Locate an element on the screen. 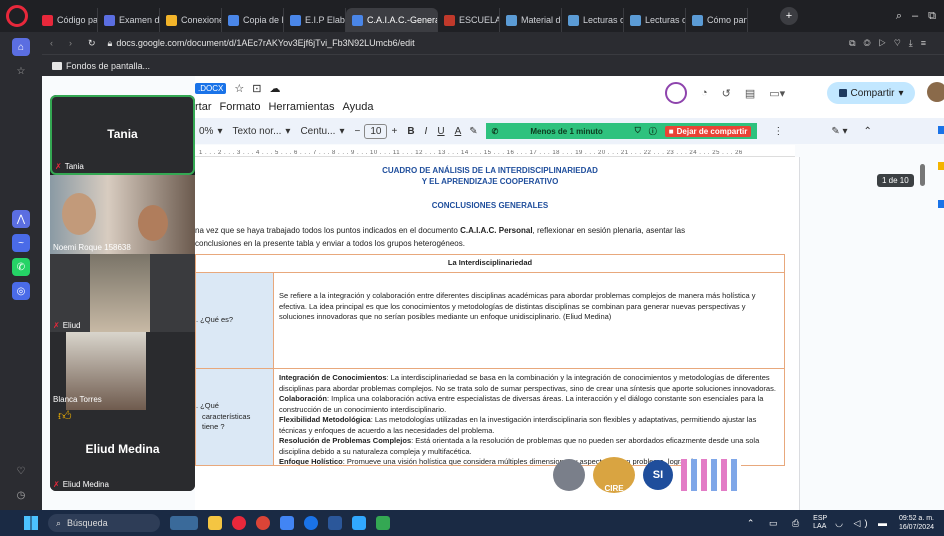 The image size is (944, 536). menu-item: Formato is located at coordinates (240, 107).